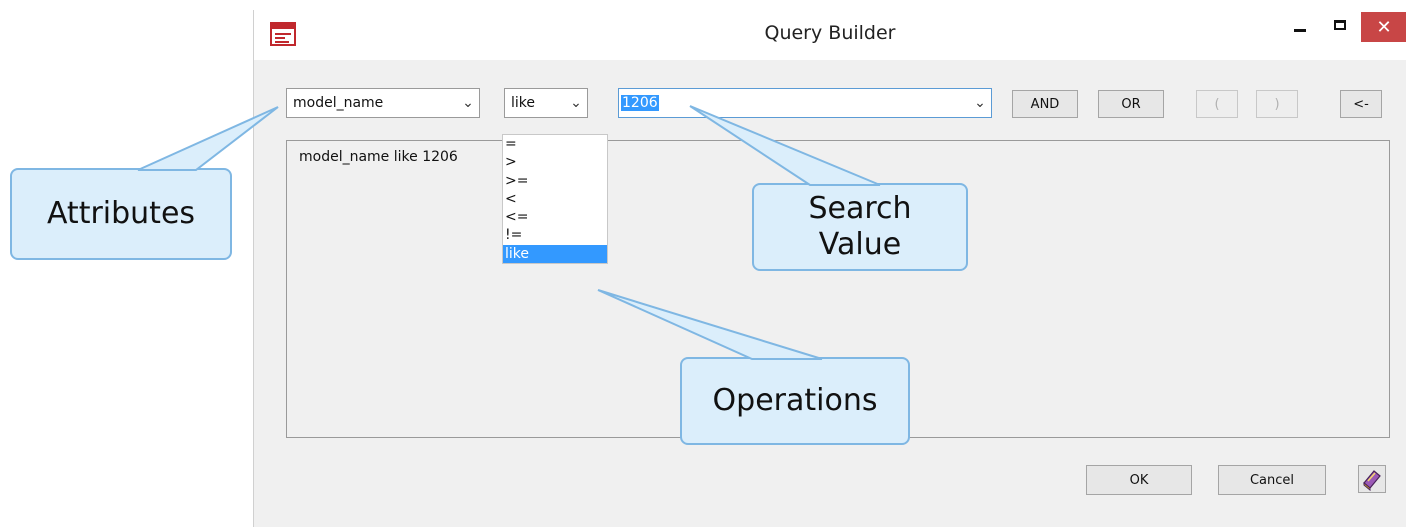 This screenshot has width=1406, height=527. I want to click on minimize-icon, so click(1300, 30).